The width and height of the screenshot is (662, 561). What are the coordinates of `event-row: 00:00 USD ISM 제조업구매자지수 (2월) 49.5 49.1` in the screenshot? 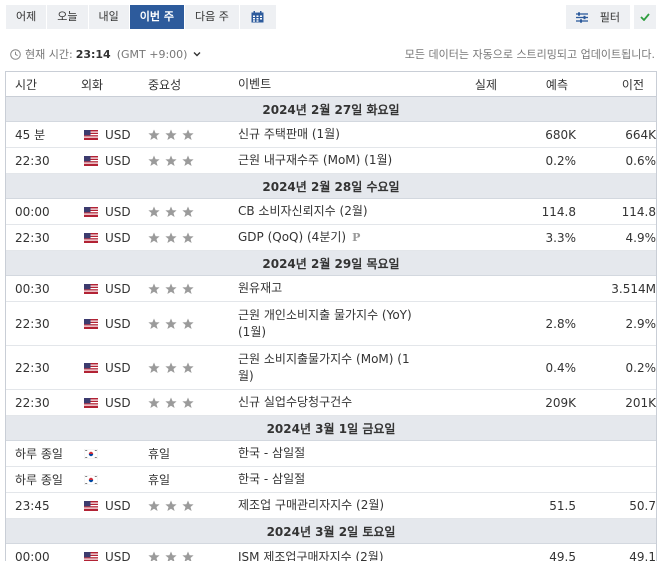 It's located at (331, 552).